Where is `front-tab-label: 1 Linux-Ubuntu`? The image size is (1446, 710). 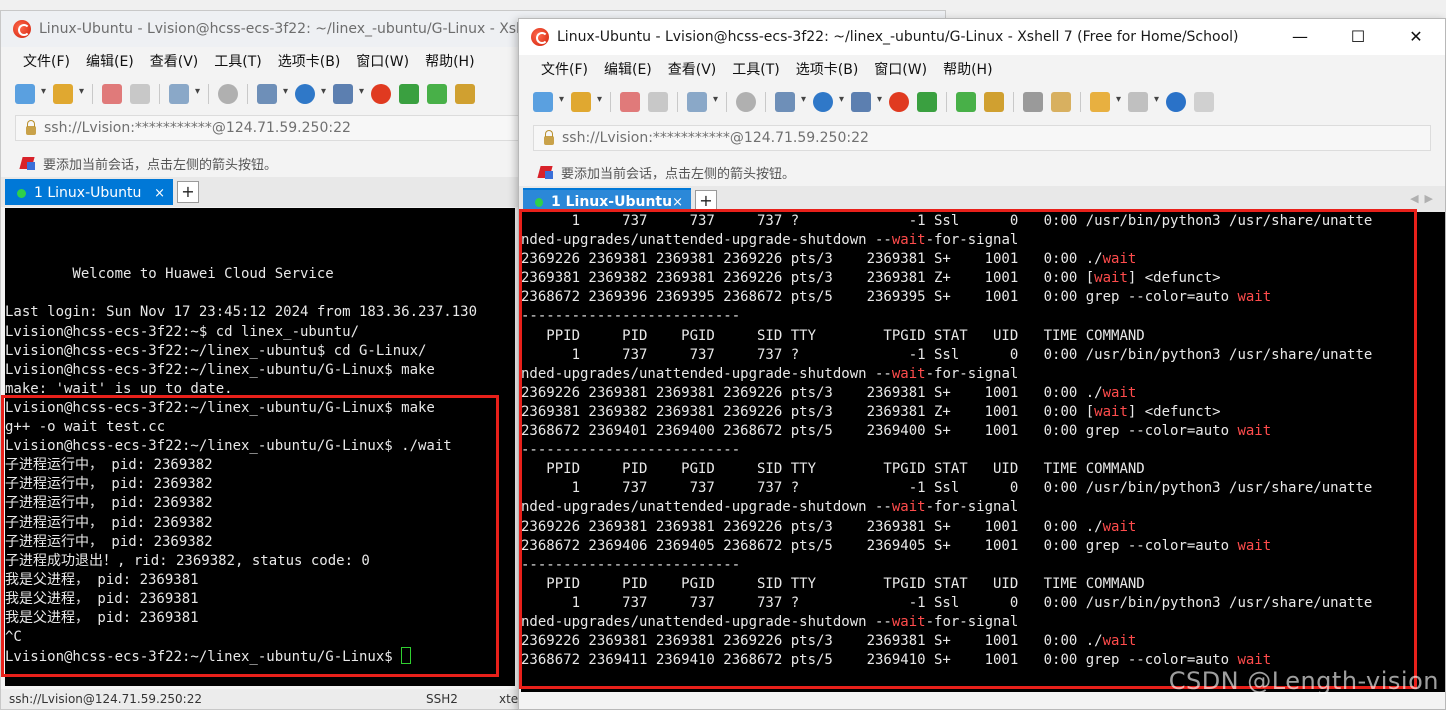
front-tab-label: 1 Linux-Ubuntu is located at coordinates (612, 202).